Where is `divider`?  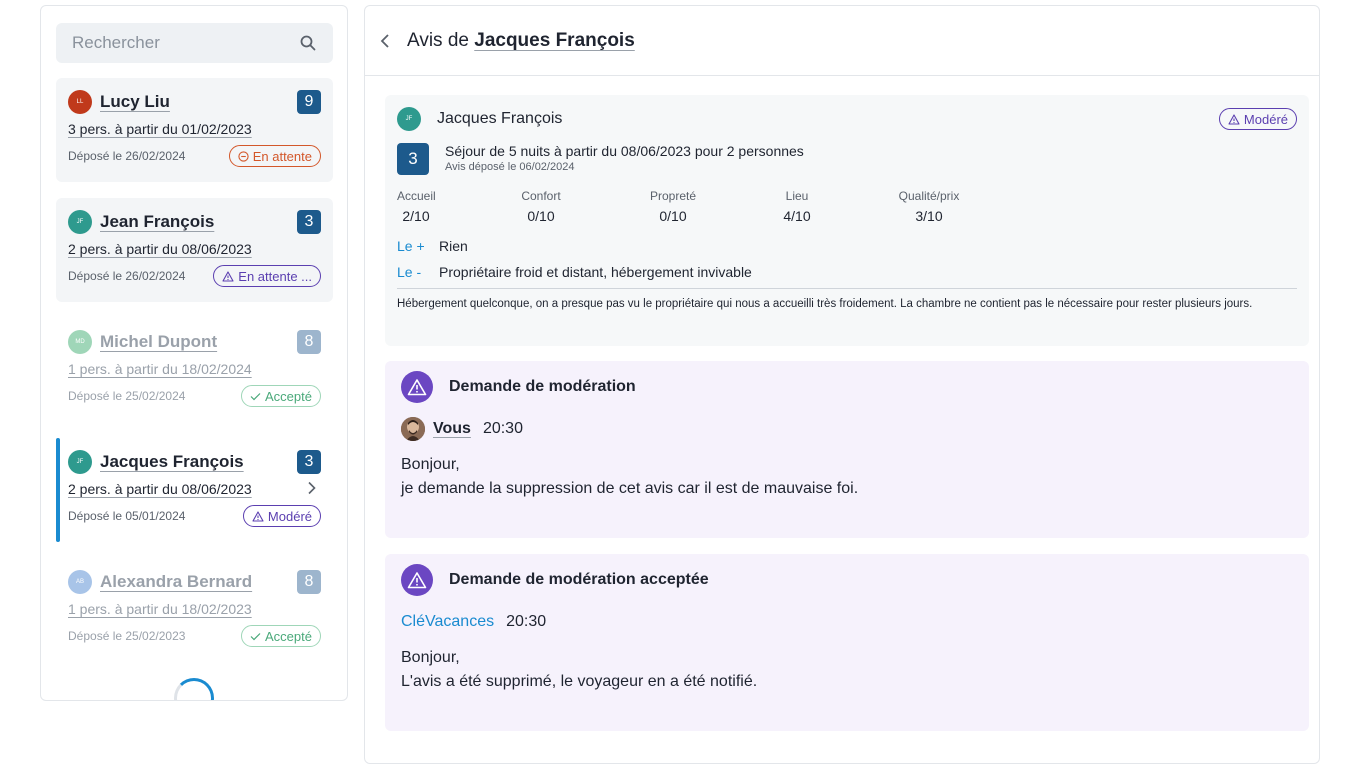
divider is located at coordinates (847, 288).